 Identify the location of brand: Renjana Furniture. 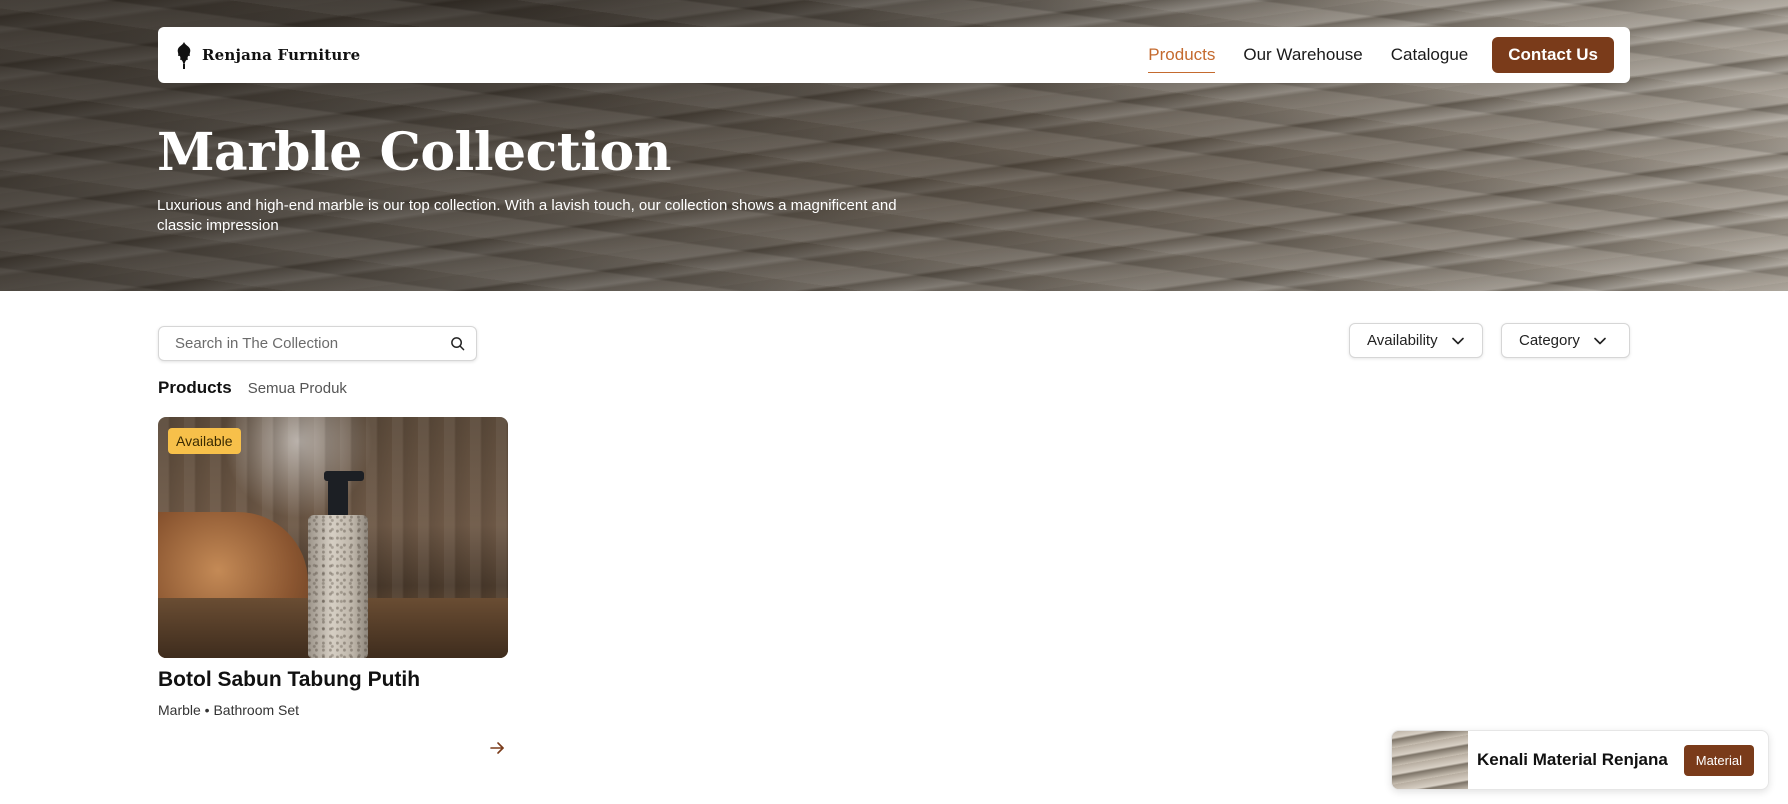
(267, 55).